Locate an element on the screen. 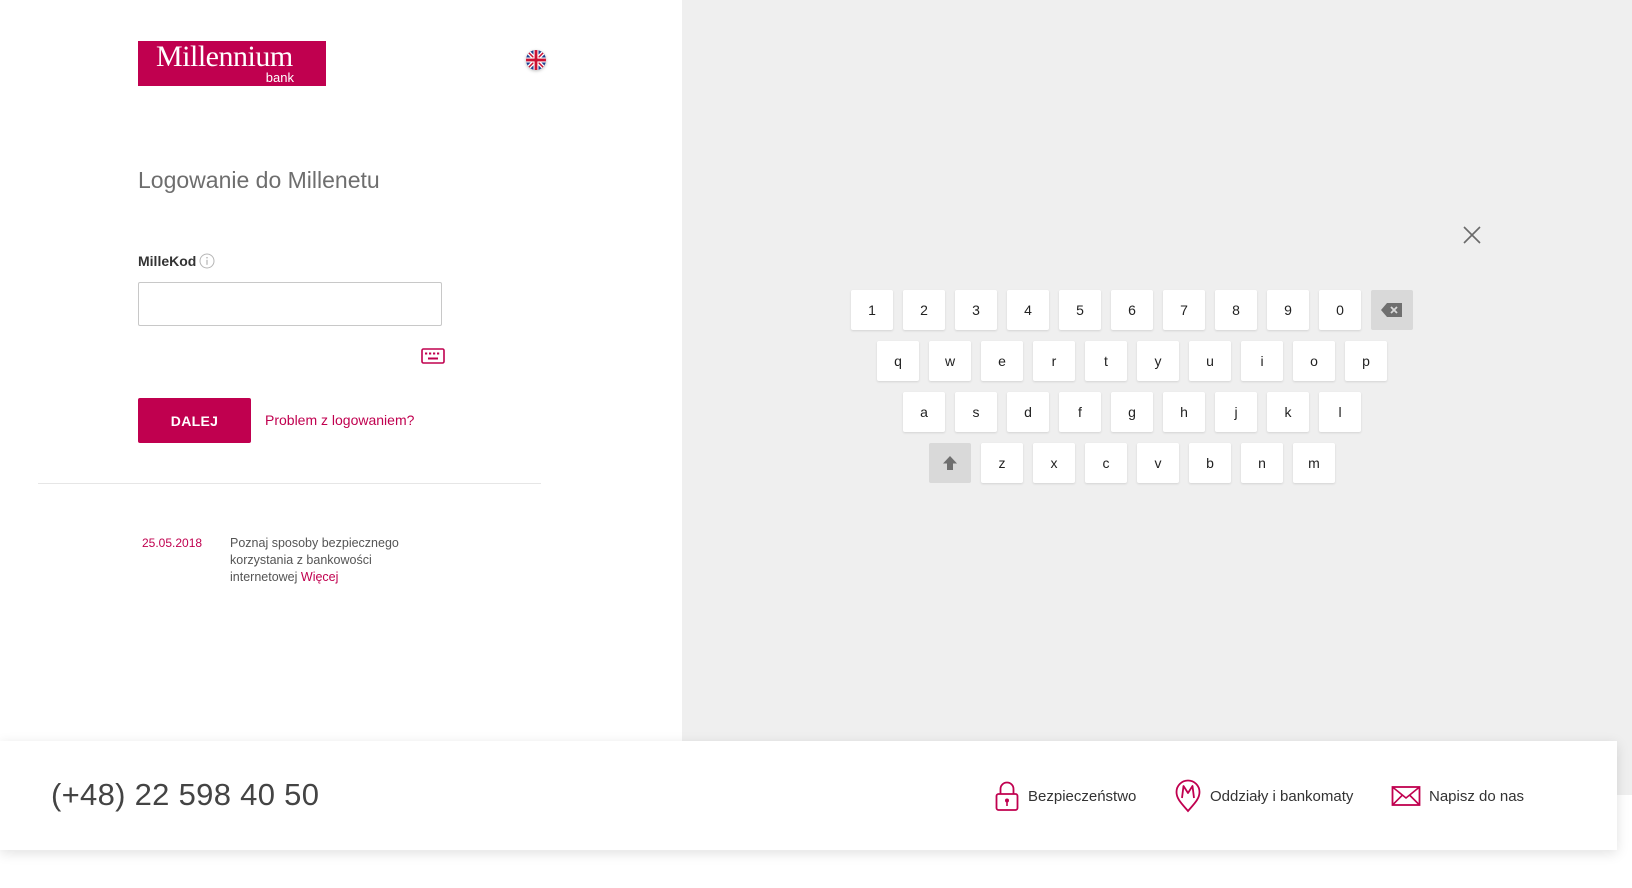 This screenshot has height=888, width=1632. shift-key is located at coordinates (950, 463).